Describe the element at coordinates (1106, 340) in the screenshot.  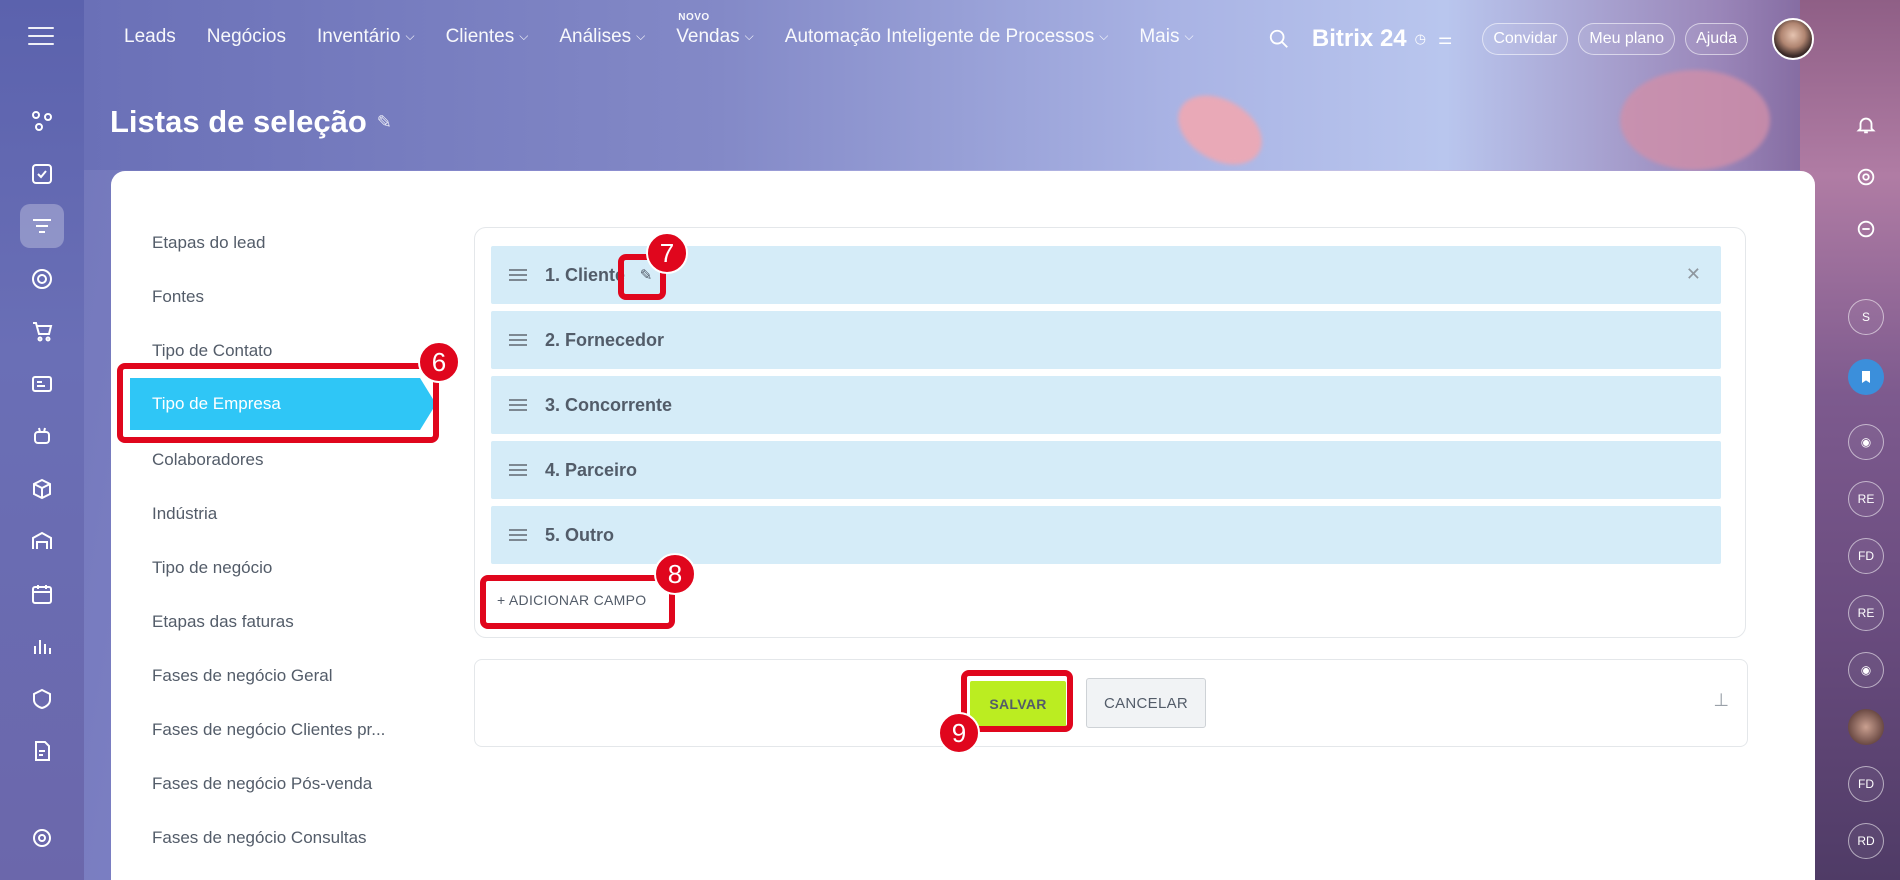
I see `list-item: 2. Fornecedor` at that location.